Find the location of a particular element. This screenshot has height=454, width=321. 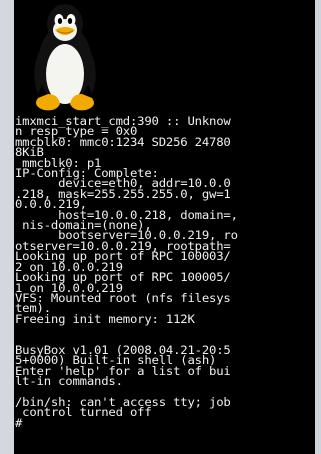

console-line: mmcblk0: mmc0:1234 SD256 24780 is located at coordinates (123, 141).